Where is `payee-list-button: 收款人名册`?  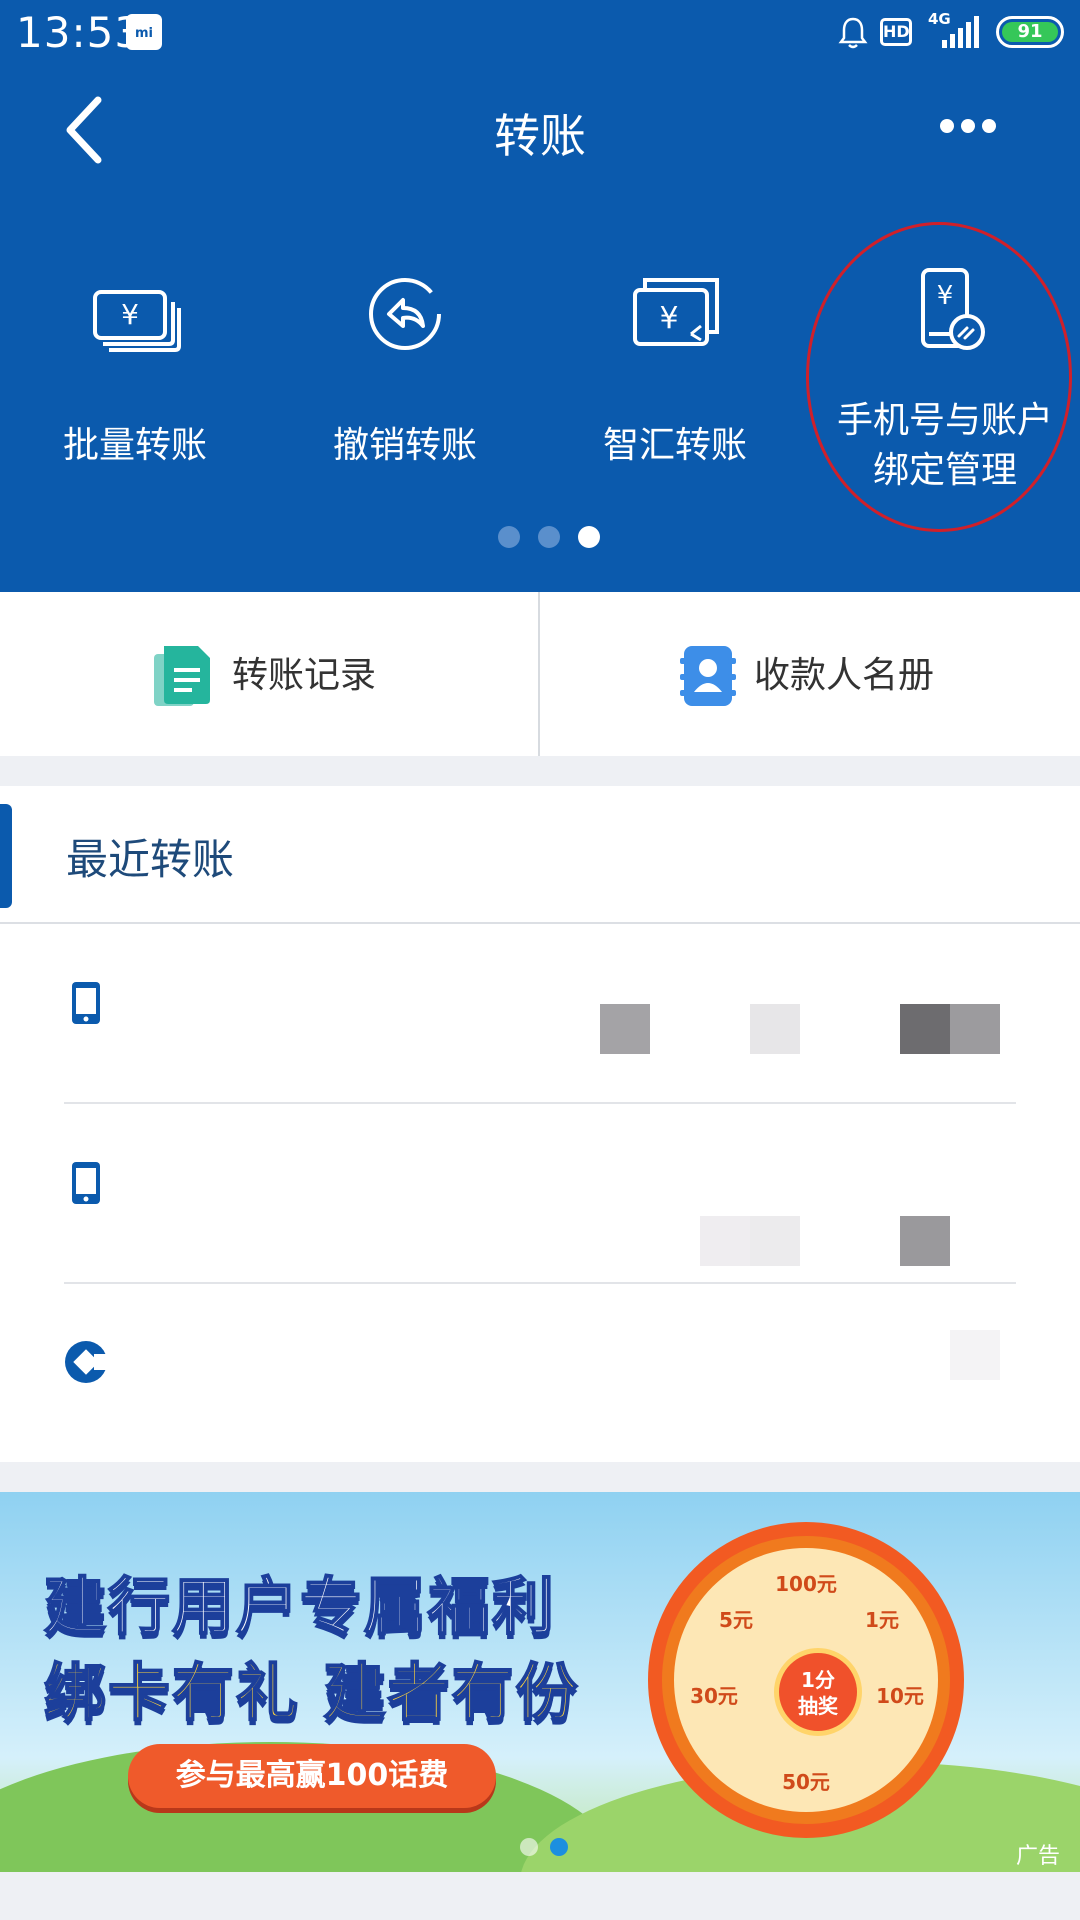 payee-list-button: 收款人名册 is located at coordinates (828, 674).